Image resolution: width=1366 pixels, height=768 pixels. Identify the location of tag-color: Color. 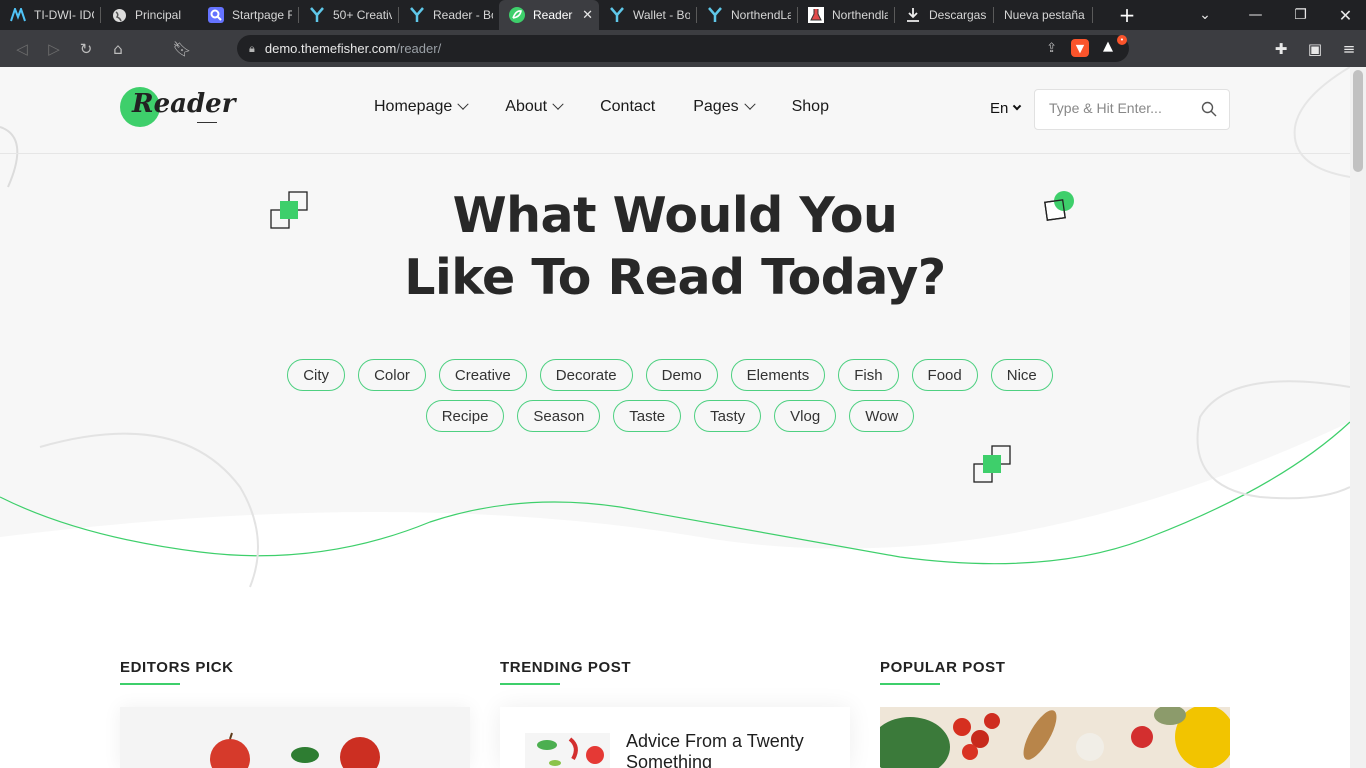
(392, 375).